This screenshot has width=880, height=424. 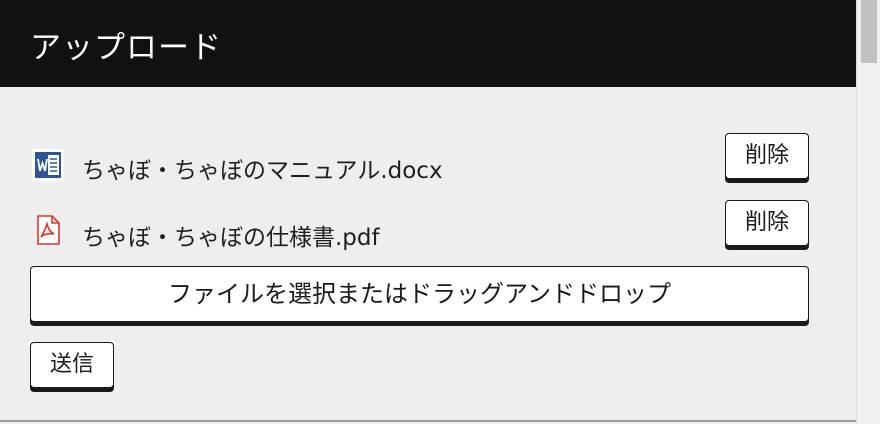 What do you see at coordinates (262, 171) in the screenshot?
I see `file-name: ちゃぼ・ちゃぼのマニュアル.docx` at bounding box center [262, 171].